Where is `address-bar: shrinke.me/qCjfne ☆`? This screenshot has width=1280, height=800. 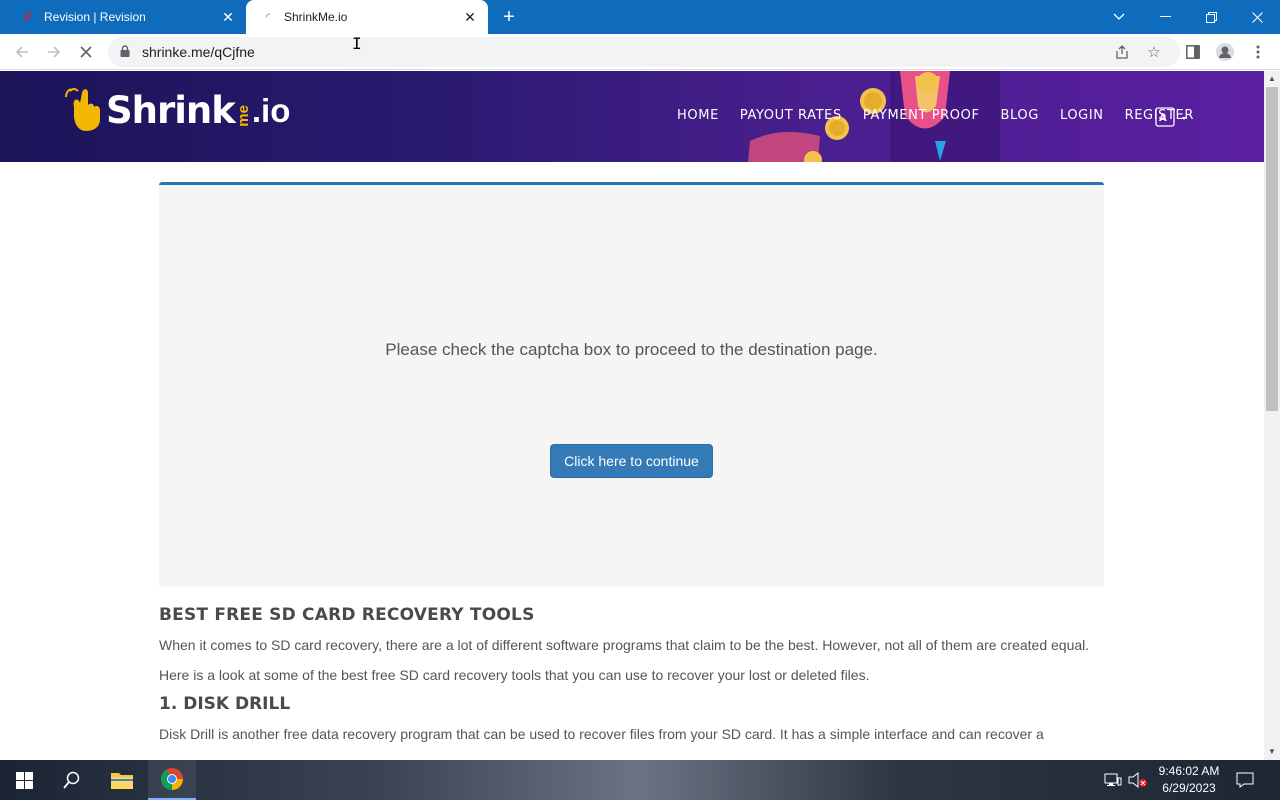 address-bar: shrinke.me/qCjfne ☆ is located at coordinates (644, 52).